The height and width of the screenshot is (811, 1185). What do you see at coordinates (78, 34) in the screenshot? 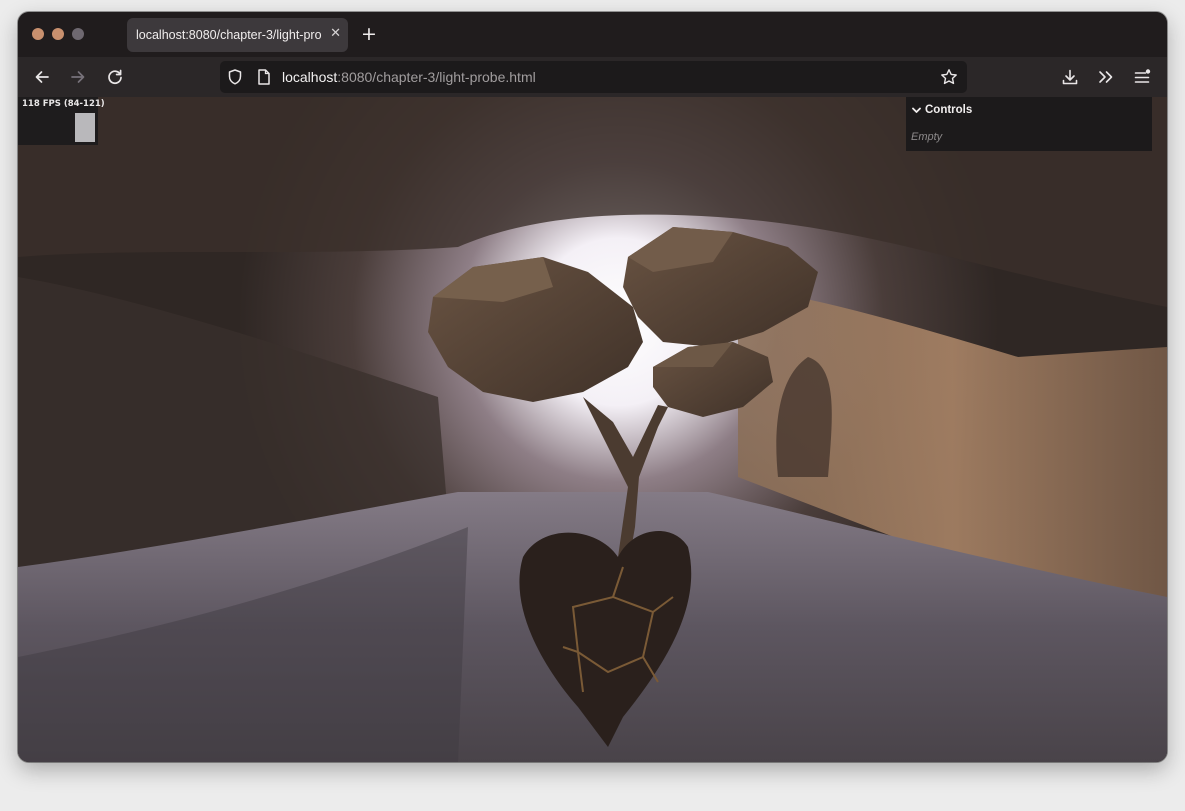
I see `window-maximize-button` at bounding box center [78, 34].